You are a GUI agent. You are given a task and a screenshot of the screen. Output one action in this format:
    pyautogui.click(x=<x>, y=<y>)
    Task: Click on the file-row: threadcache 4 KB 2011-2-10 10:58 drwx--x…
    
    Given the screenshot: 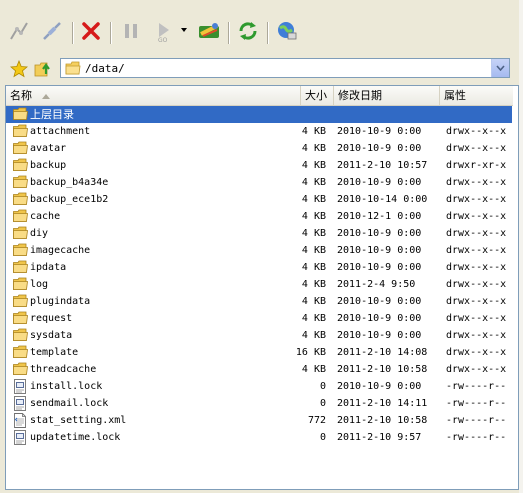 What is the action you would take?
    pyautogui.click(x=259, y=369)
    